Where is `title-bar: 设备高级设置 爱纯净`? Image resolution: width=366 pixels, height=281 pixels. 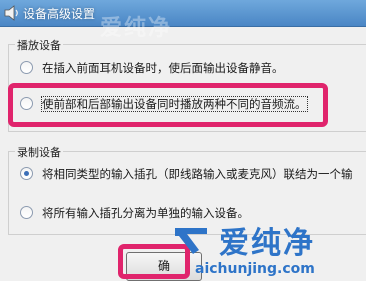 title-bar: 设备高级设置 爱纯净 is located at coordinates (183, 20).